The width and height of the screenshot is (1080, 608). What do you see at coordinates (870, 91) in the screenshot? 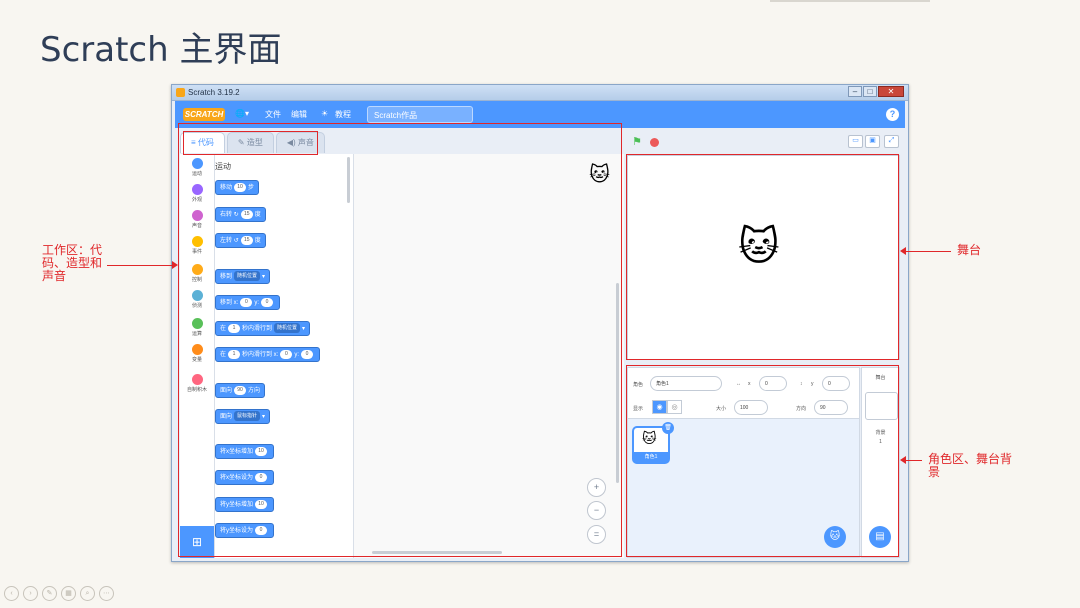
I see `maximize-button: □` at bounding box center [870, 91].